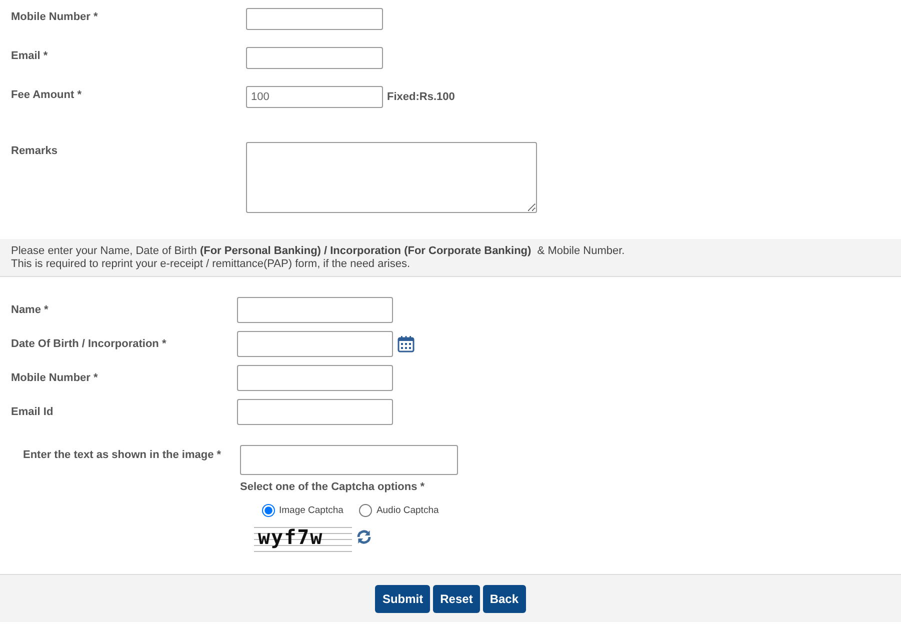 This screenshot has height=634, width=901. Describe the element at coordinates (122, 456) in the screenshot. I see `captcha-label: Enter the text as shown in the image *` at that location.